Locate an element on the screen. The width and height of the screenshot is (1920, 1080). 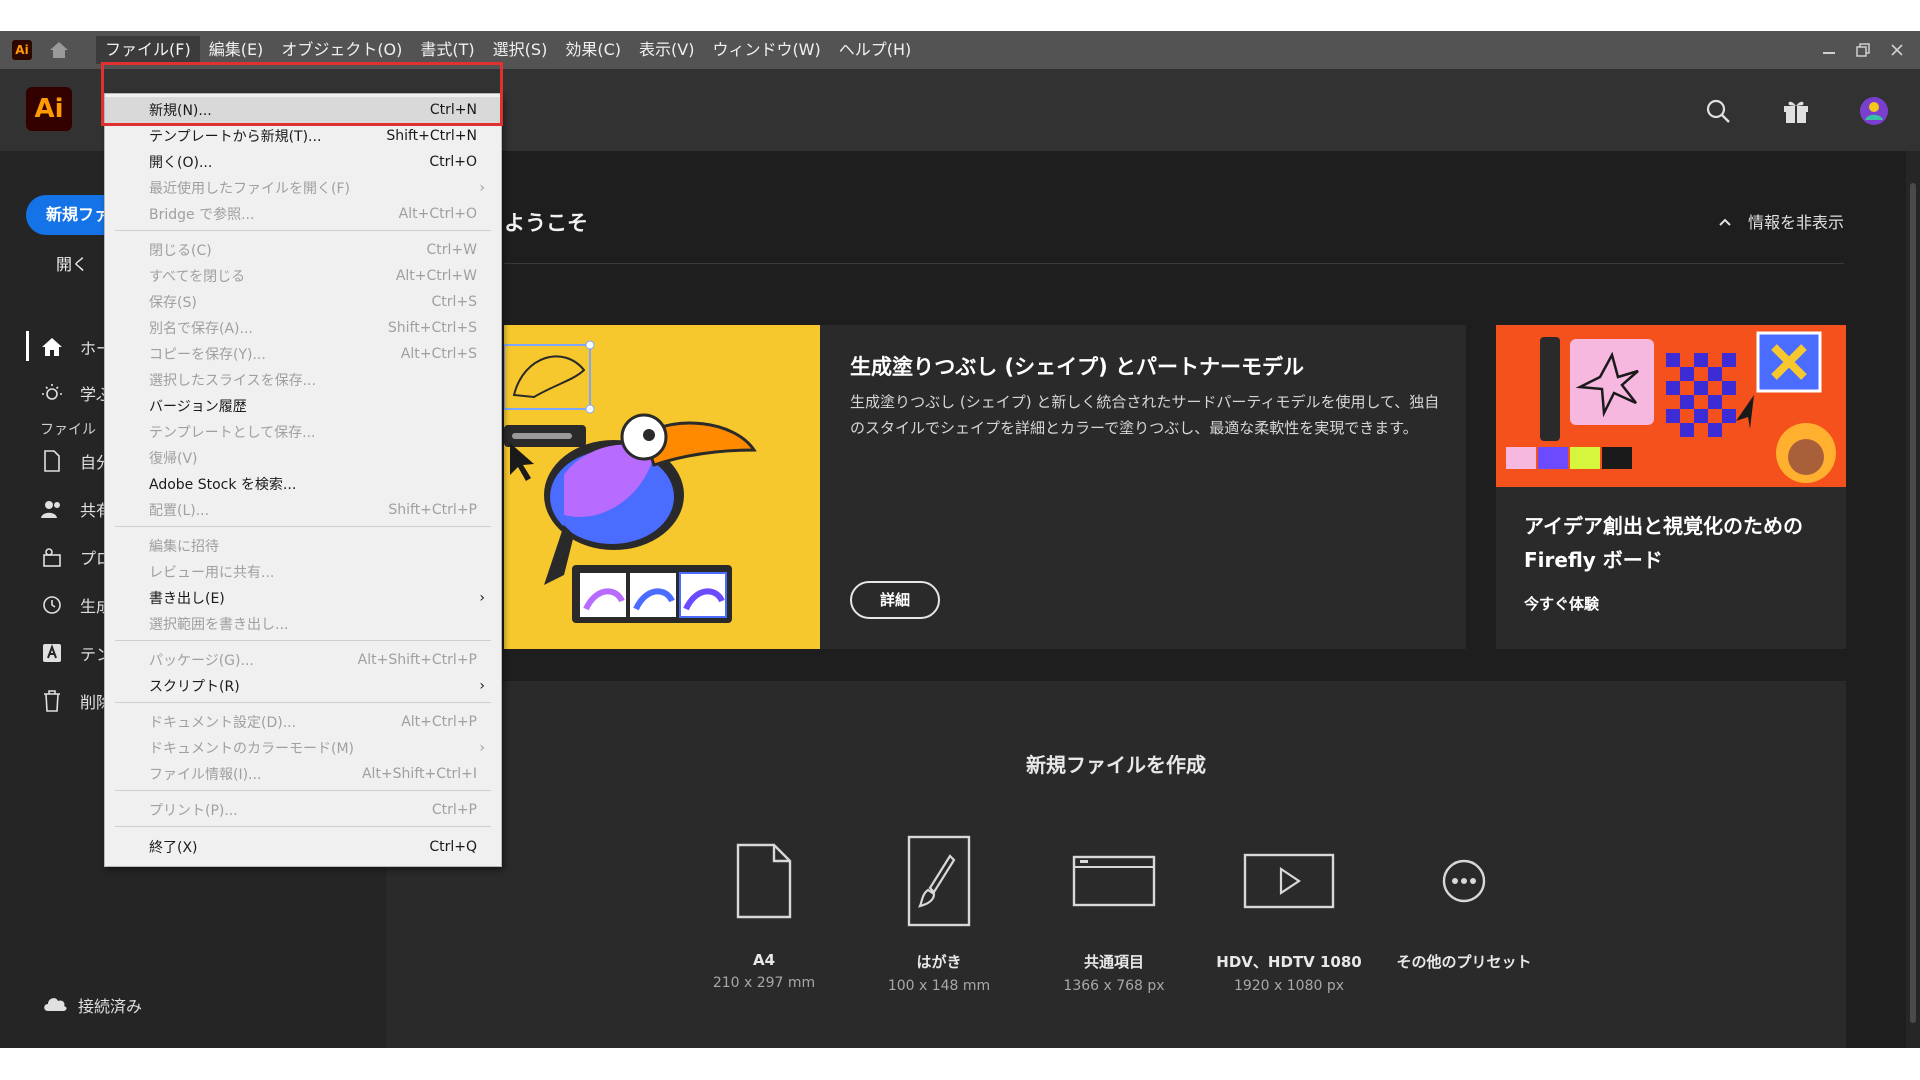
menu-item-open: 開く(O)... Ctrl+O is located at coordinates (303, 162).